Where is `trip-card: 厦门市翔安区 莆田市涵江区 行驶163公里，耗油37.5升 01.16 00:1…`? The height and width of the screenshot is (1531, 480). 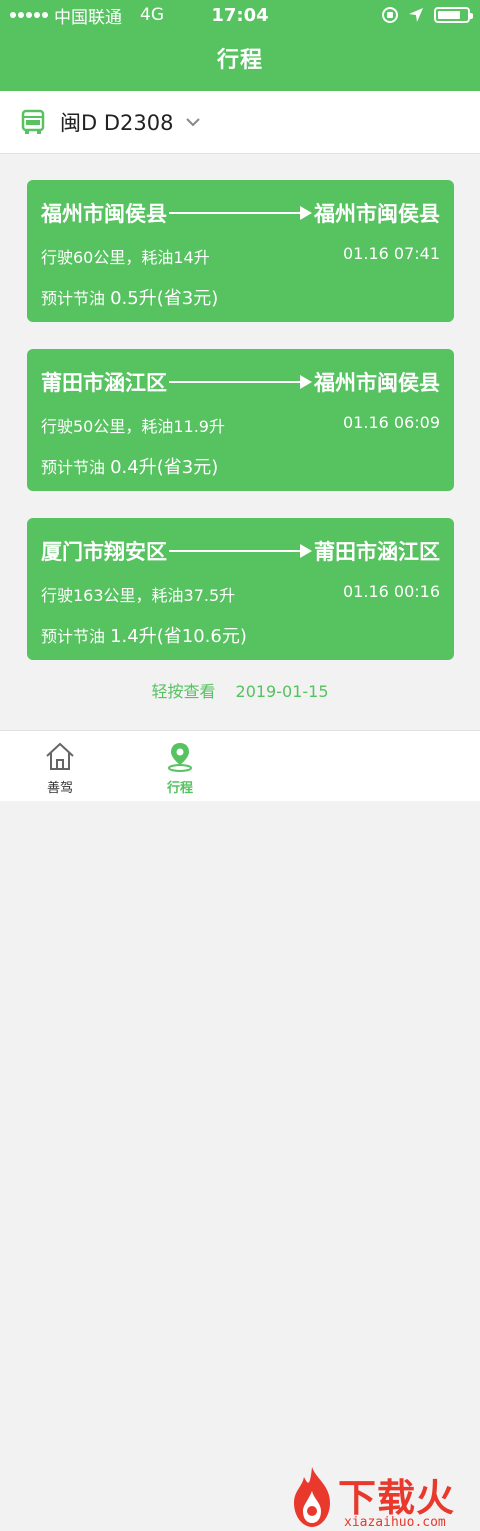
trip-card: 厦门市翔安区 莆田市涵江区 行驶163公里，耗油37.5升 01.16 00:1… is located at coordinates (240, 589).